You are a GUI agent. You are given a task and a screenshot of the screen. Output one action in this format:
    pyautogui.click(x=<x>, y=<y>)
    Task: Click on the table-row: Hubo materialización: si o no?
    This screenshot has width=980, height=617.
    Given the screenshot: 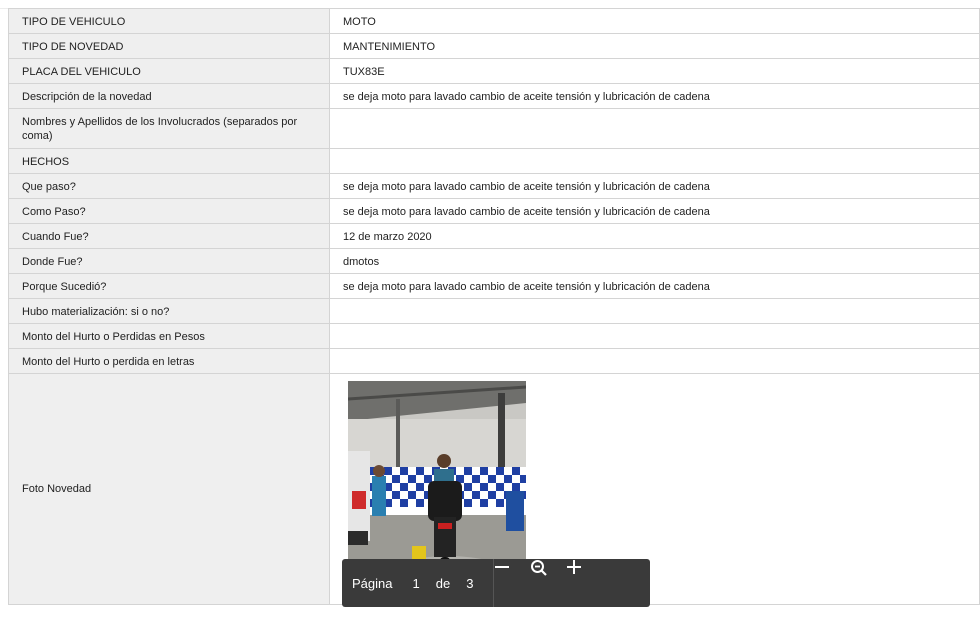 What is the action you would take?
    pyautogui.click(x=494, y=311)
    